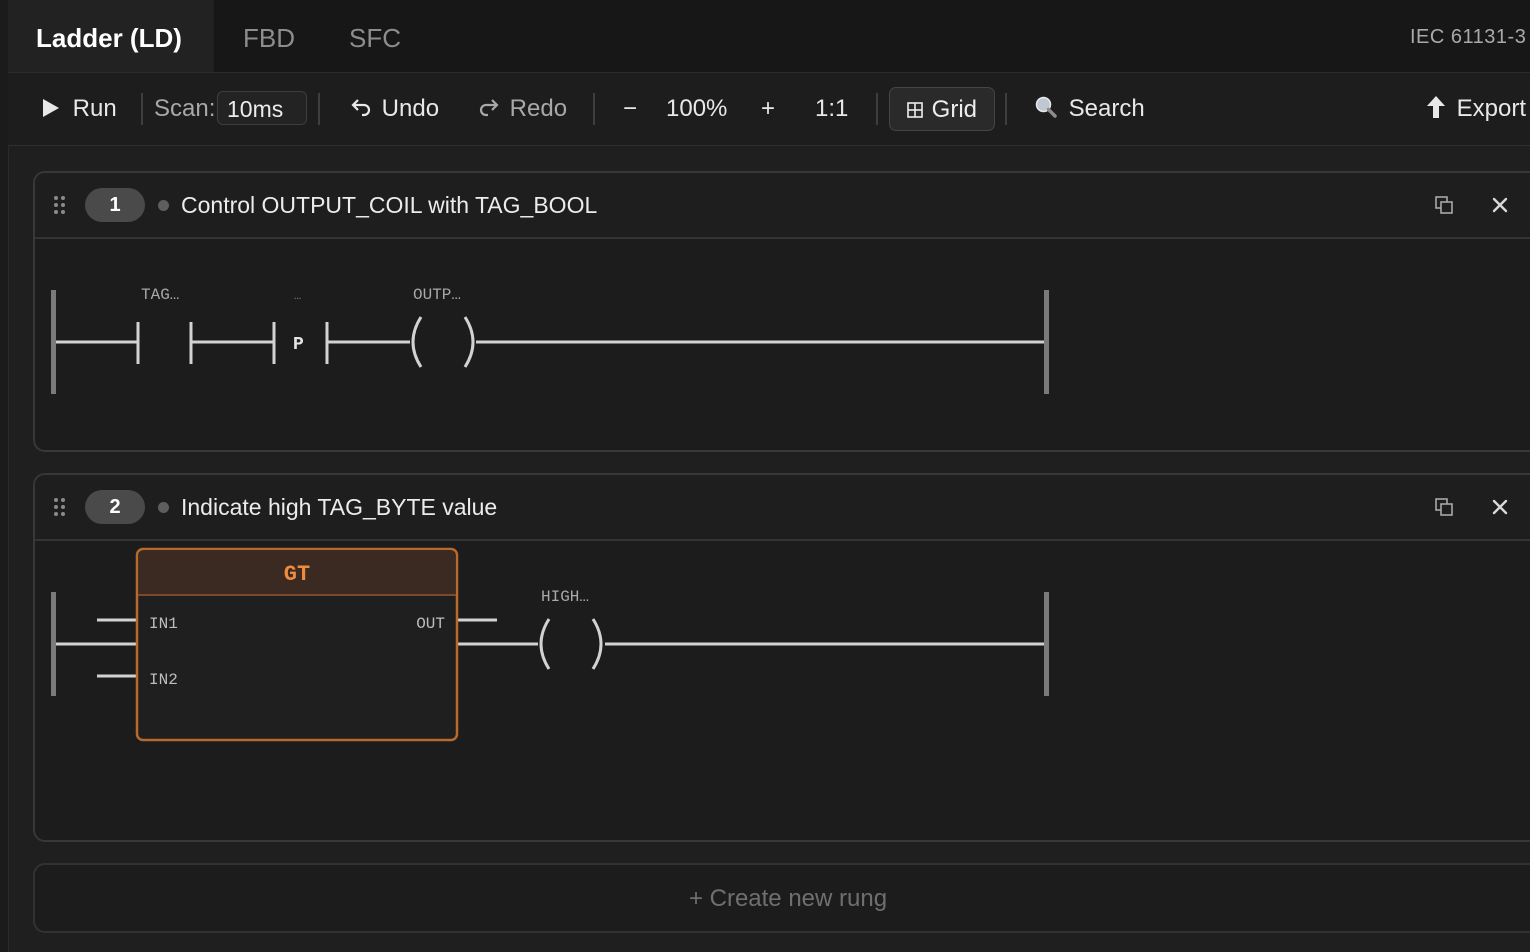 The height and width of the screenshot is (952, 1530). Describe the element at coordinates (430, 624) in the screenshot. I see `block-output-out: OUT` at that location.